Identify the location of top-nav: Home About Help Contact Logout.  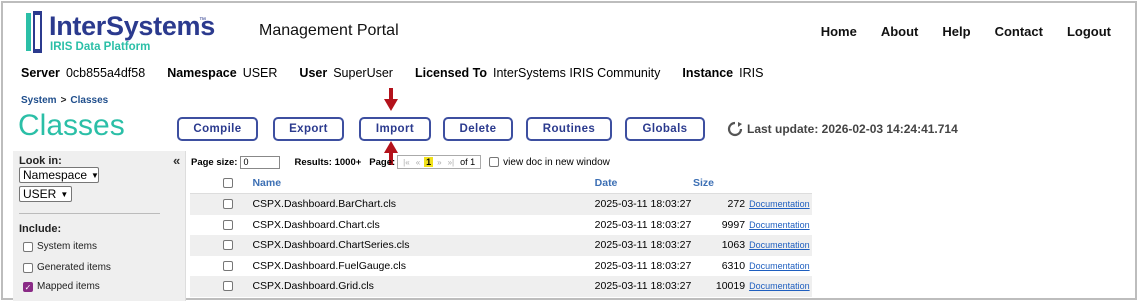
(954, 31).